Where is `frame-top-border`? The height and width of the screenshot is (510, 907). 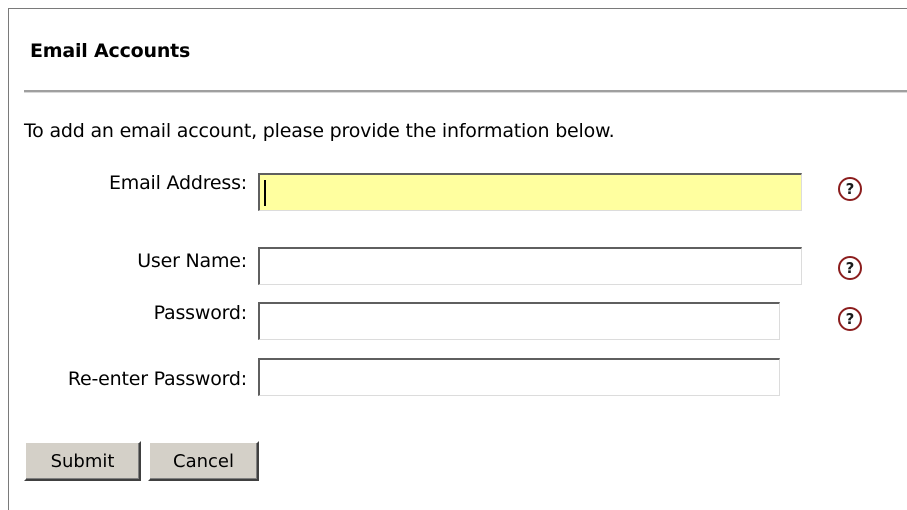 frame-top-border is located at coordinates (457, 8).